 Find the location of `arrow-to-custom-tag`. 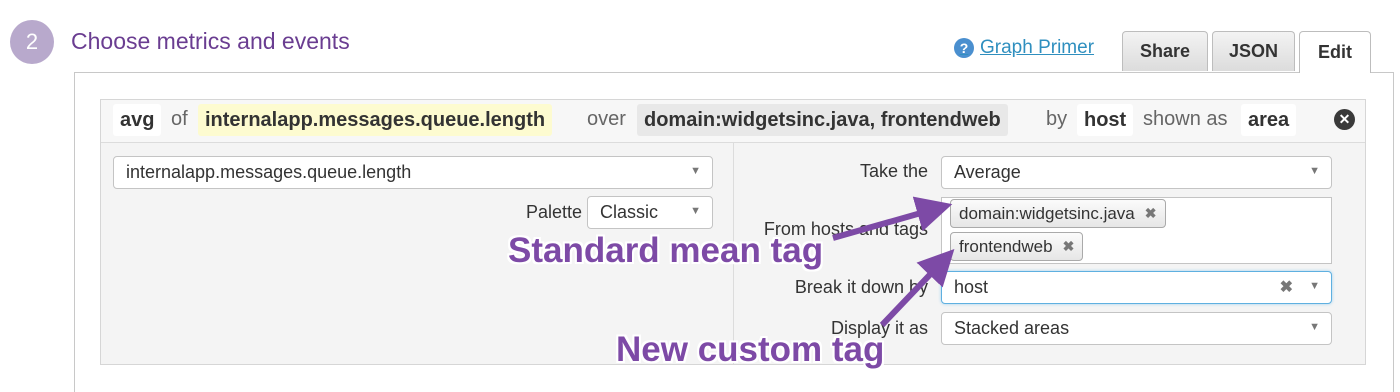

arrow-to-custom-tag is located at coordinates (917, 288).